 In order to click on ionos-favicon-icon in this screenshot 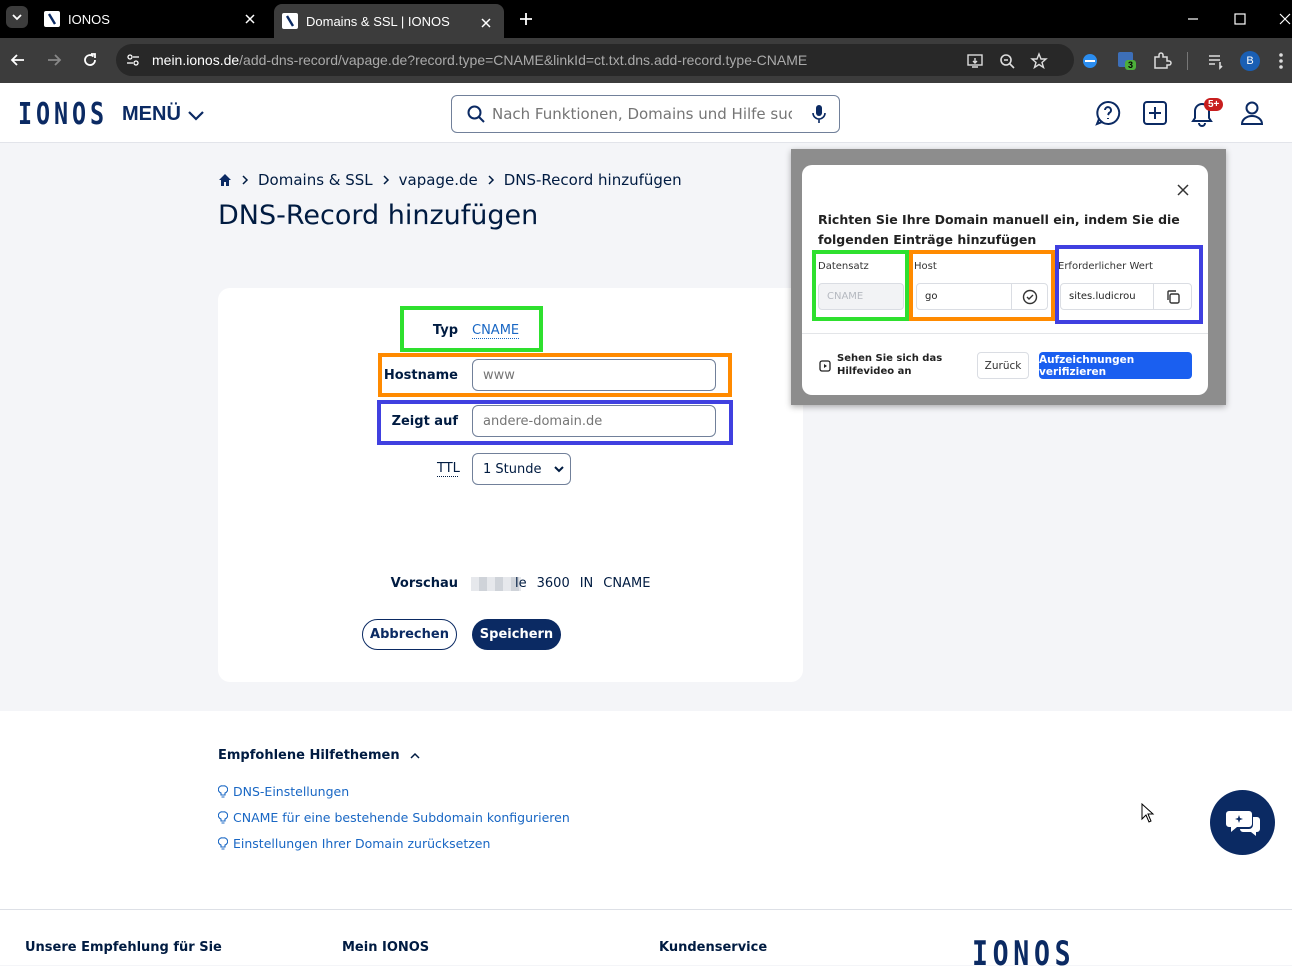, I will do `click(290, 21)`.